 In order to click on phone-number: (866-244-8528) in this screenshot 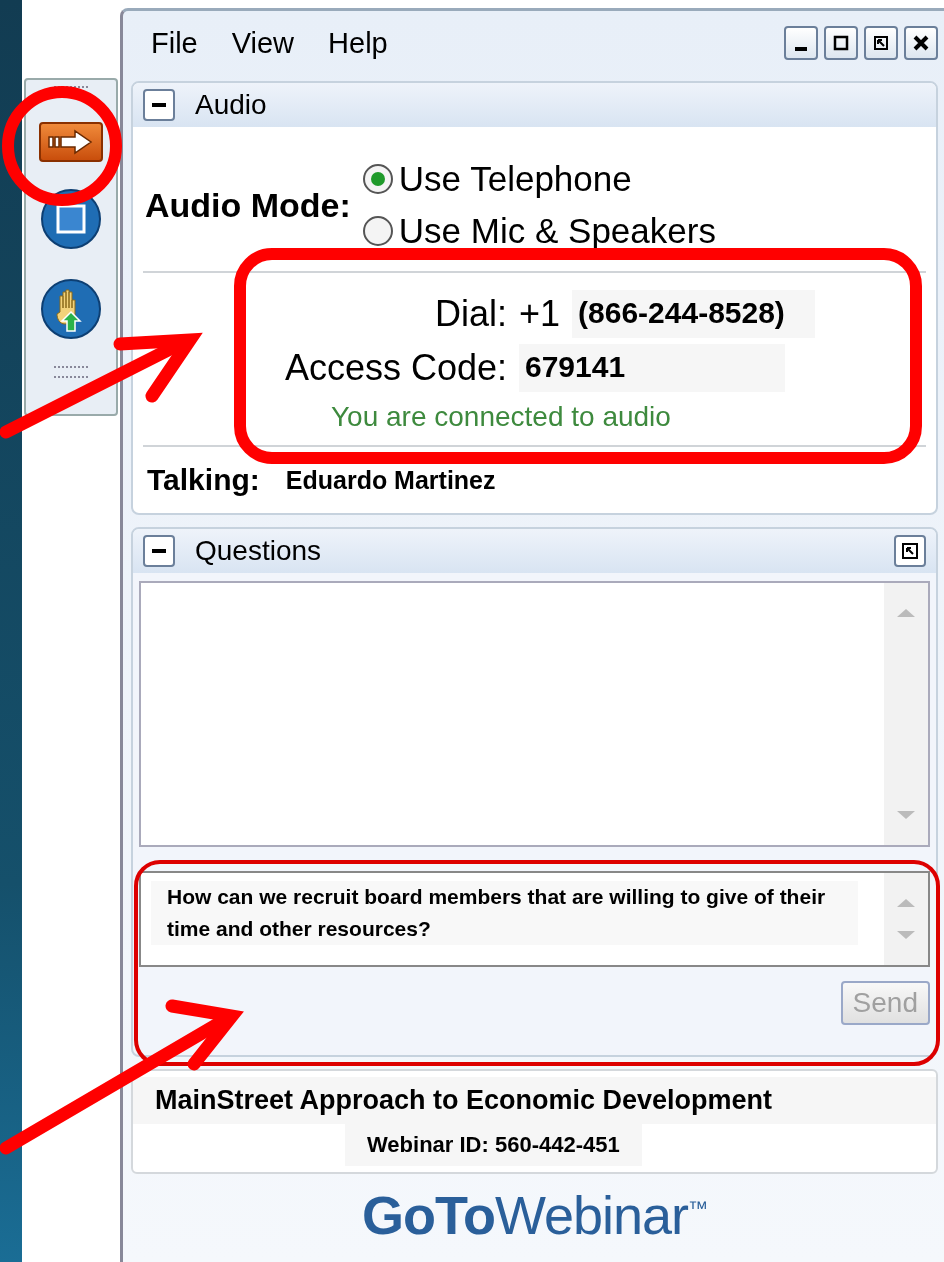, I will do `click(693, 314)`.